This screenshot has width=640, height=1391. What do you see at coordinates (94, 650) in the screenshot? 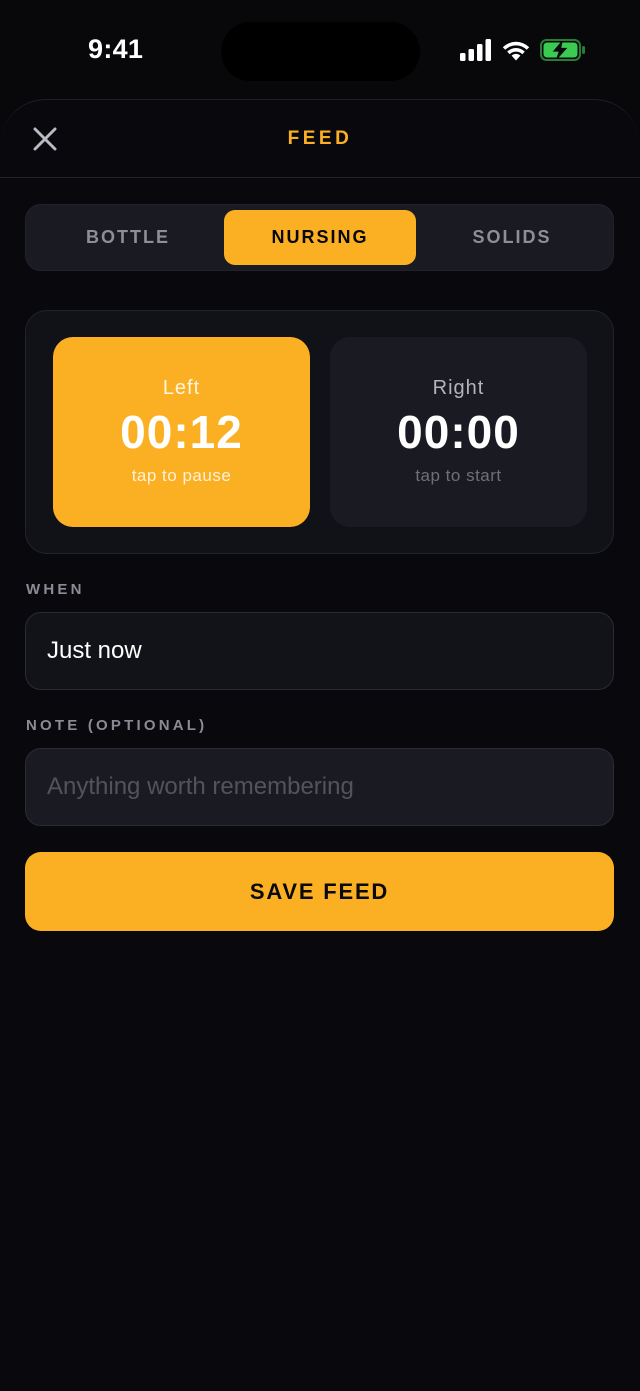
I see `when-value: Just now` at bounding box center [94, 650].